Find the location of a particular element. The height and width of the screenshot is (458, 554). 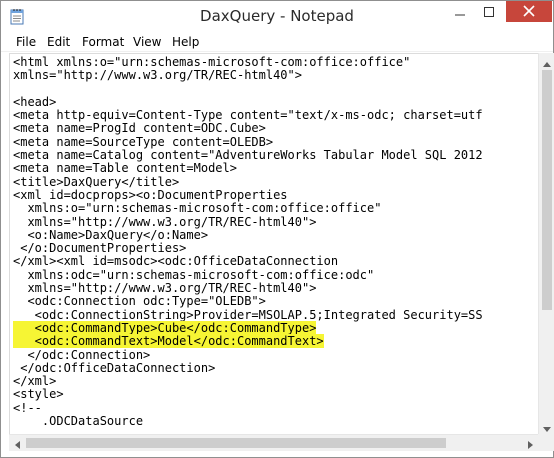

code-line: .ODCDataSource is located at coordinates (248, 421).